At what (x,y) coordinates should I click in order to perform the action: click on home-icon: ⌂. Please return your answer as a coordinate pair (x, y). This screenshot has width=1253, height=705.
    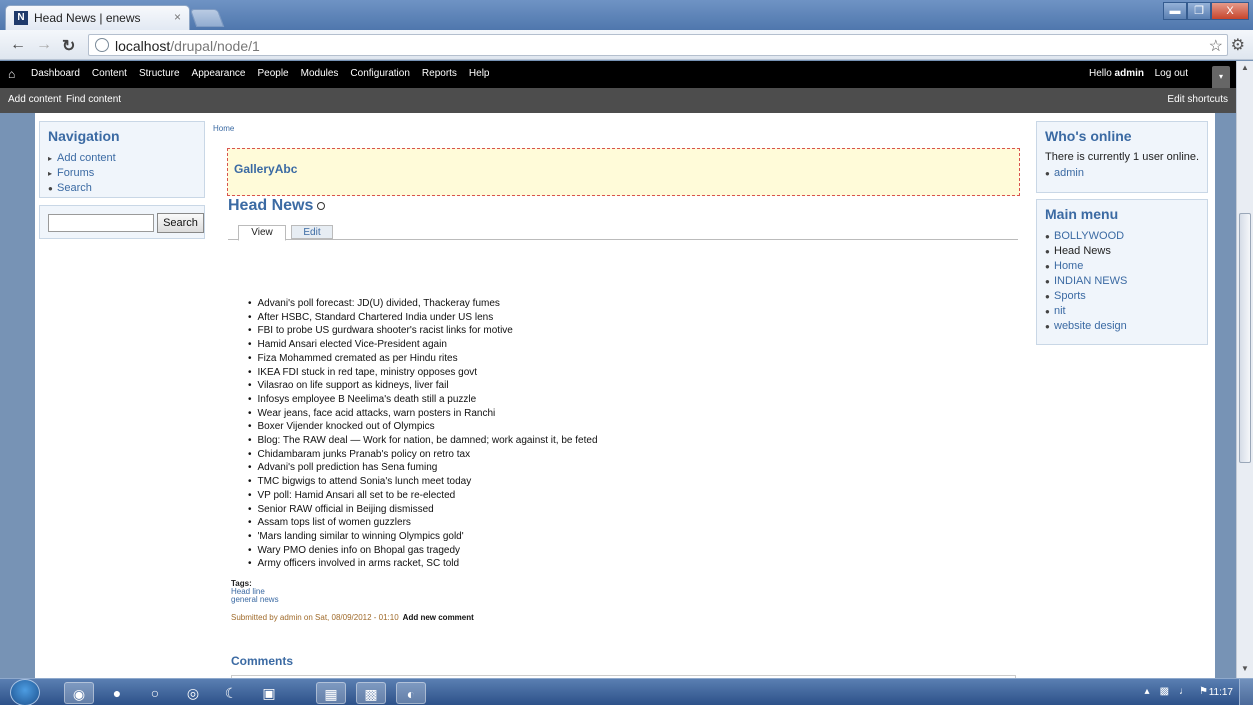
    Looking at the image, I should click on (11, 74).